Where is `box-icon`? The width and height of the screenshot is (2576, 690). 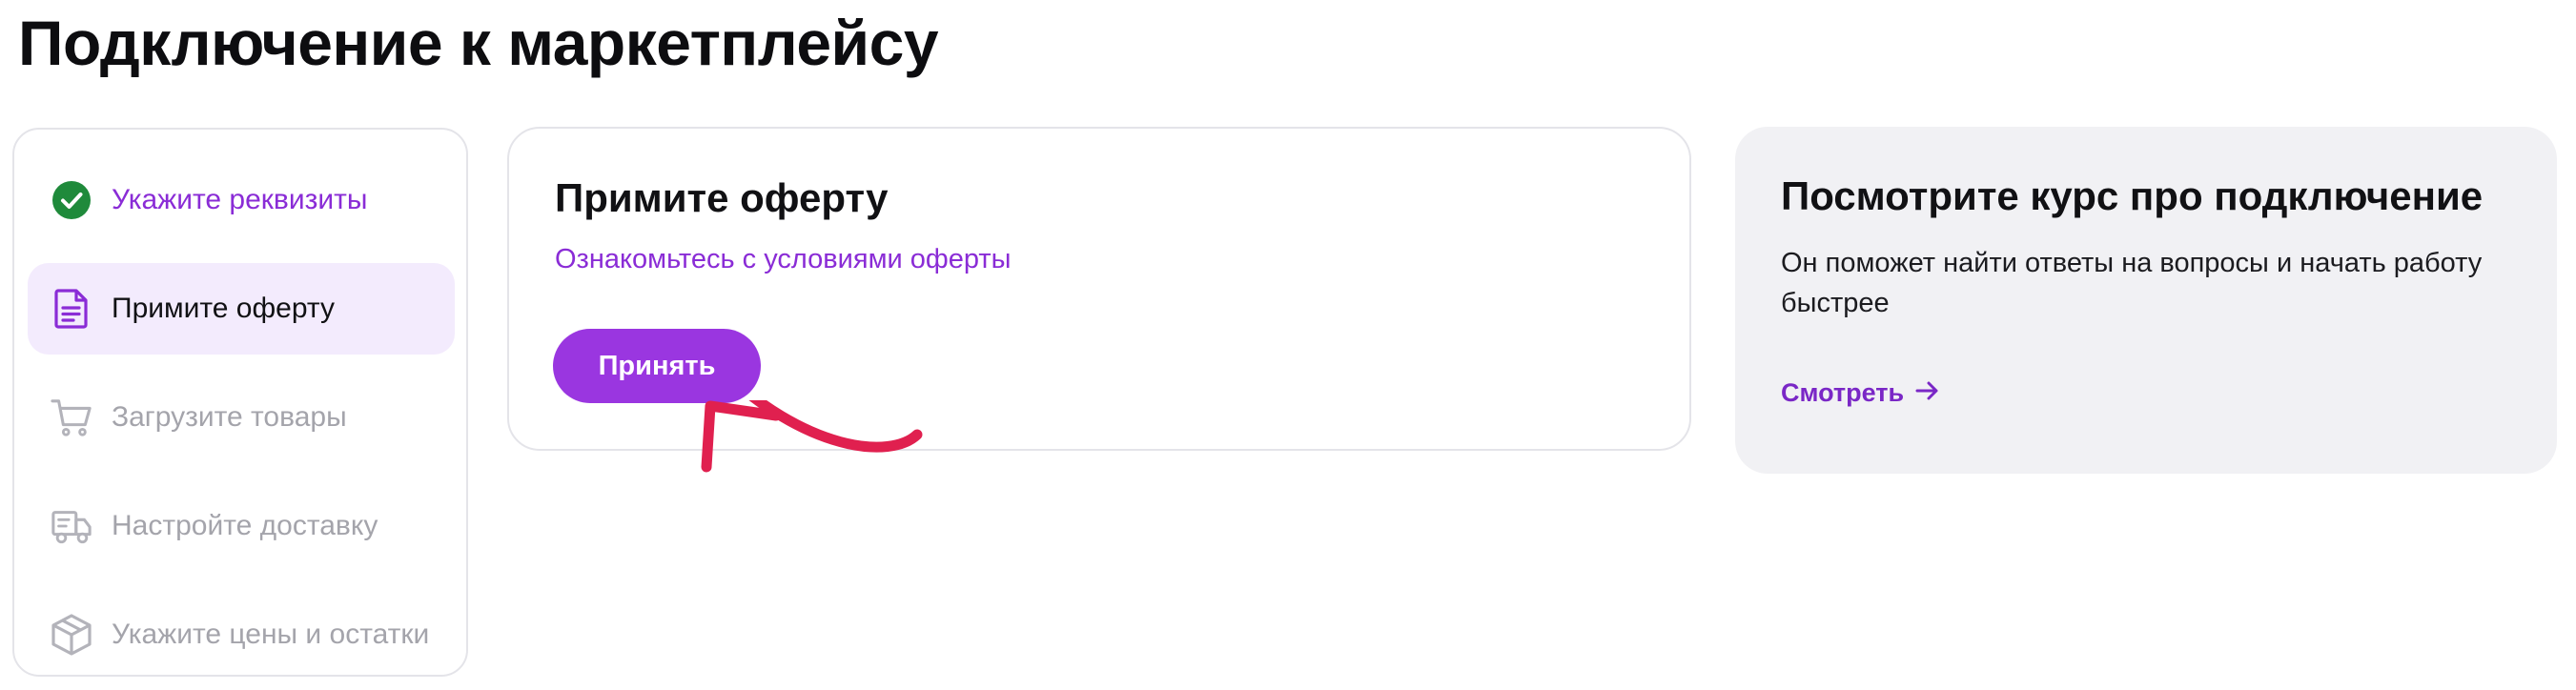 box-icon is located at coordinates (71, 635).